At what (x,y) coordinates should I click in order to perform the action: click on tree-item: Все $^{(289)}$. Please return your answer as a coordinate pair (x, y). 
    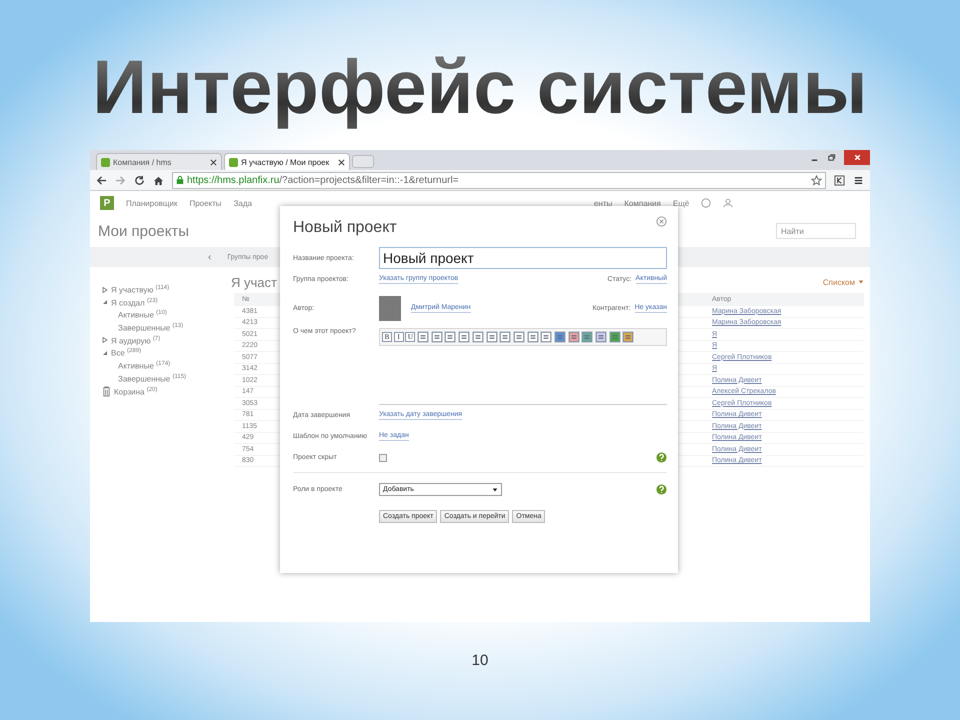
    Looking at the image, I should click on (126, 353).